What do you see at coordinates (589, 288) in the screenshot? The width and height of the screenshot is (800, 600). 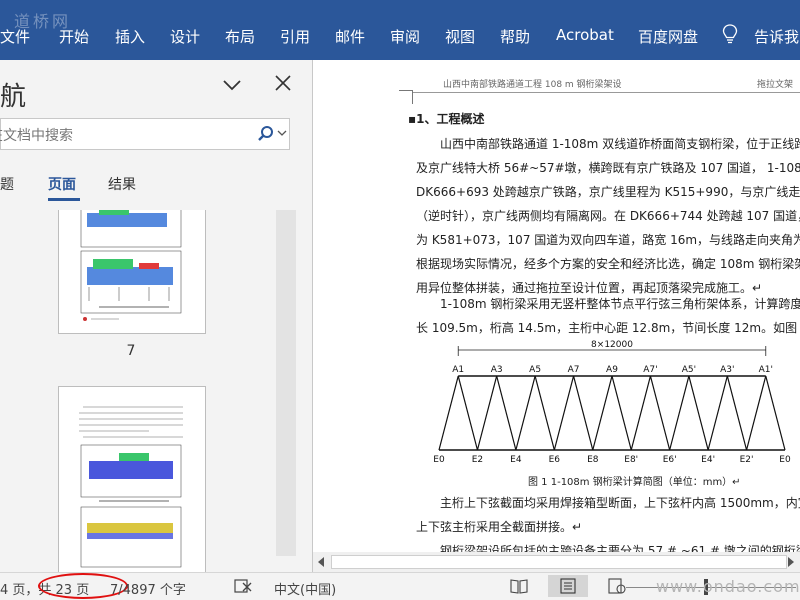 I see `body-line: 用异位整体拼装，通过拖拉至设计位置，再起顶落梁完成施工。↵` at bounding box center [589, 288].